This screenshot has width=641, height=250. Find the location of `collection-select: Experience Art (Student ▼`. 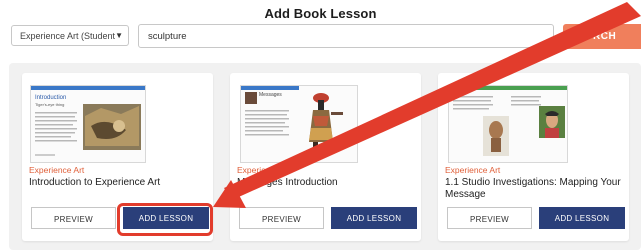

collection-select: Experience Art (Student ▼ is located at coordinates (70, 35).